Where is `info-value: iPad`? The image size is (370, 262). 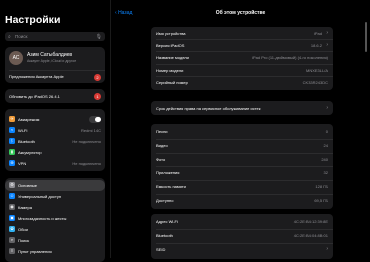 info-value: iPad is located at coordinates (317, 33).